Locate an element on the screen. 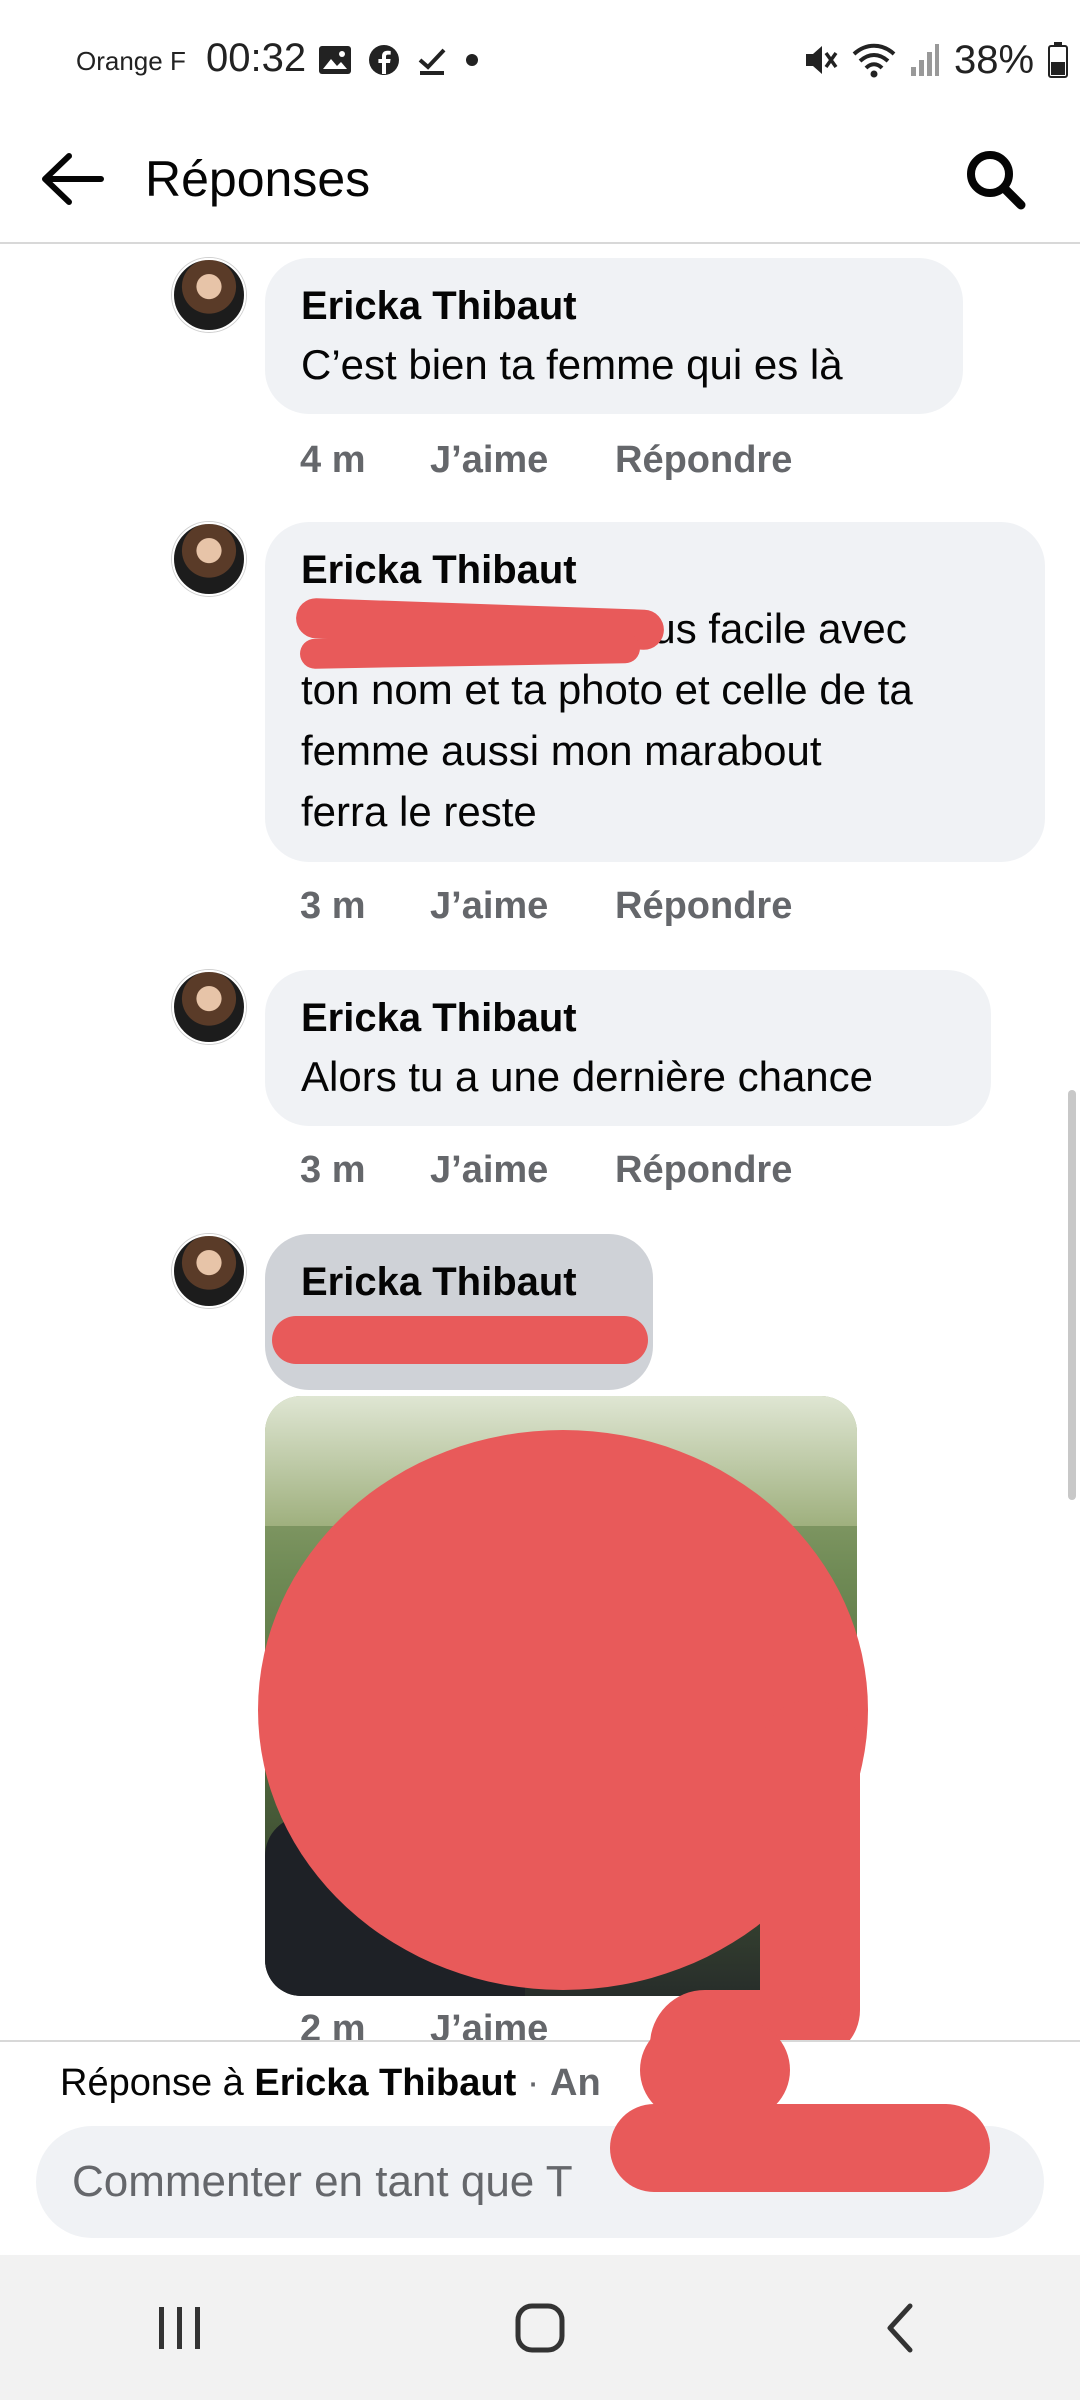  comment-text-line: ferra le reste is located at coordinates (419, 811).